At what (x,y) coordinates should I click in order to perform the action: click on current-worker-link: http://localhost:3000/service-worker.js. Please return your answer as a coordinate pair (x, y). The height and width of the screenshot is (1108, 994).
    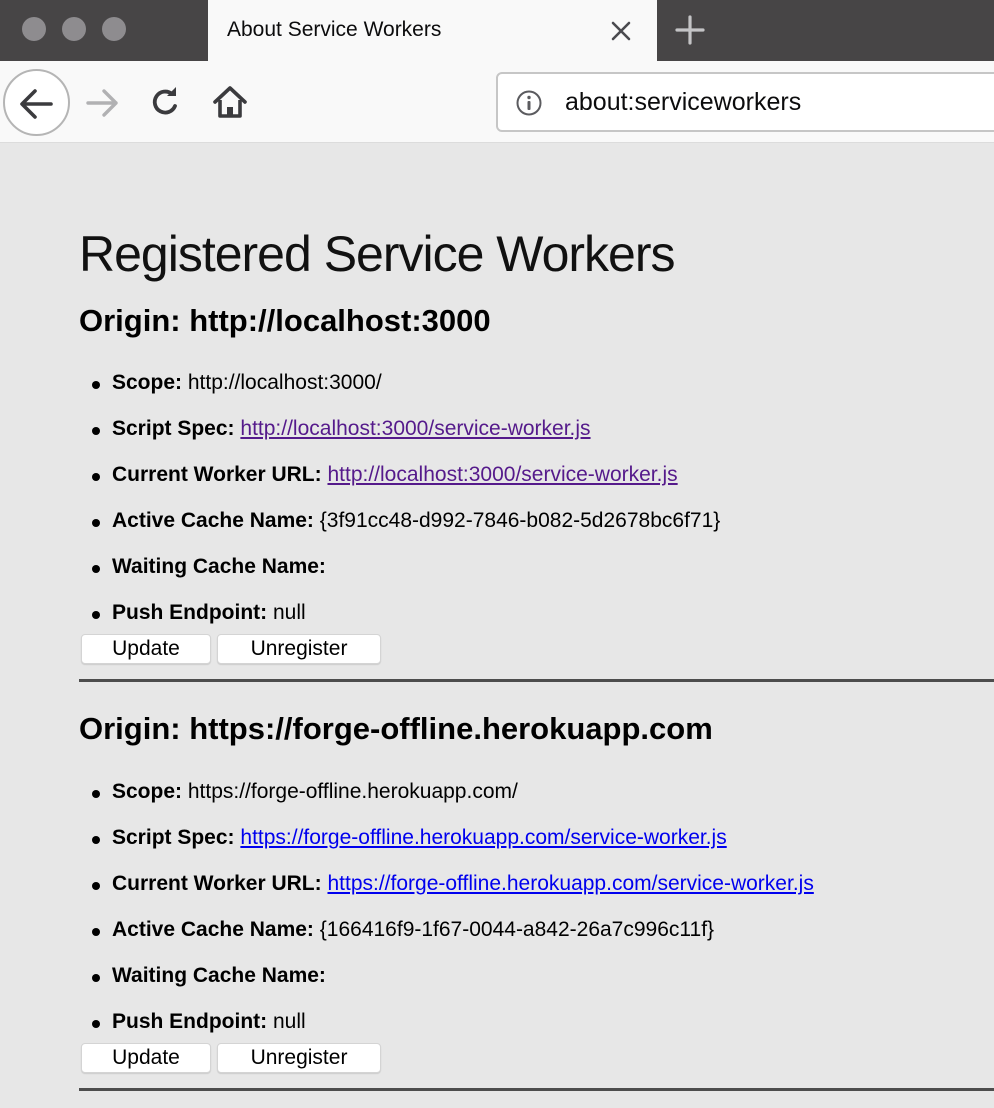
    Looking at the image, I should click on (502, 474).